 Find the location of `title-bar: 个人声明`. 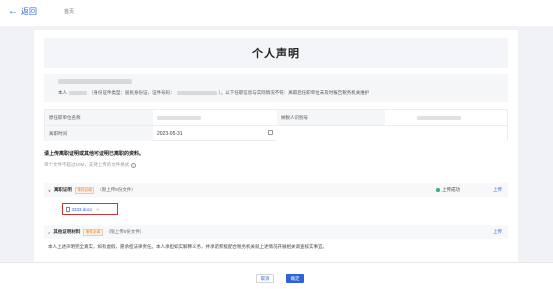

title-bar: 个人声明 is located at coordinates (276, 53).